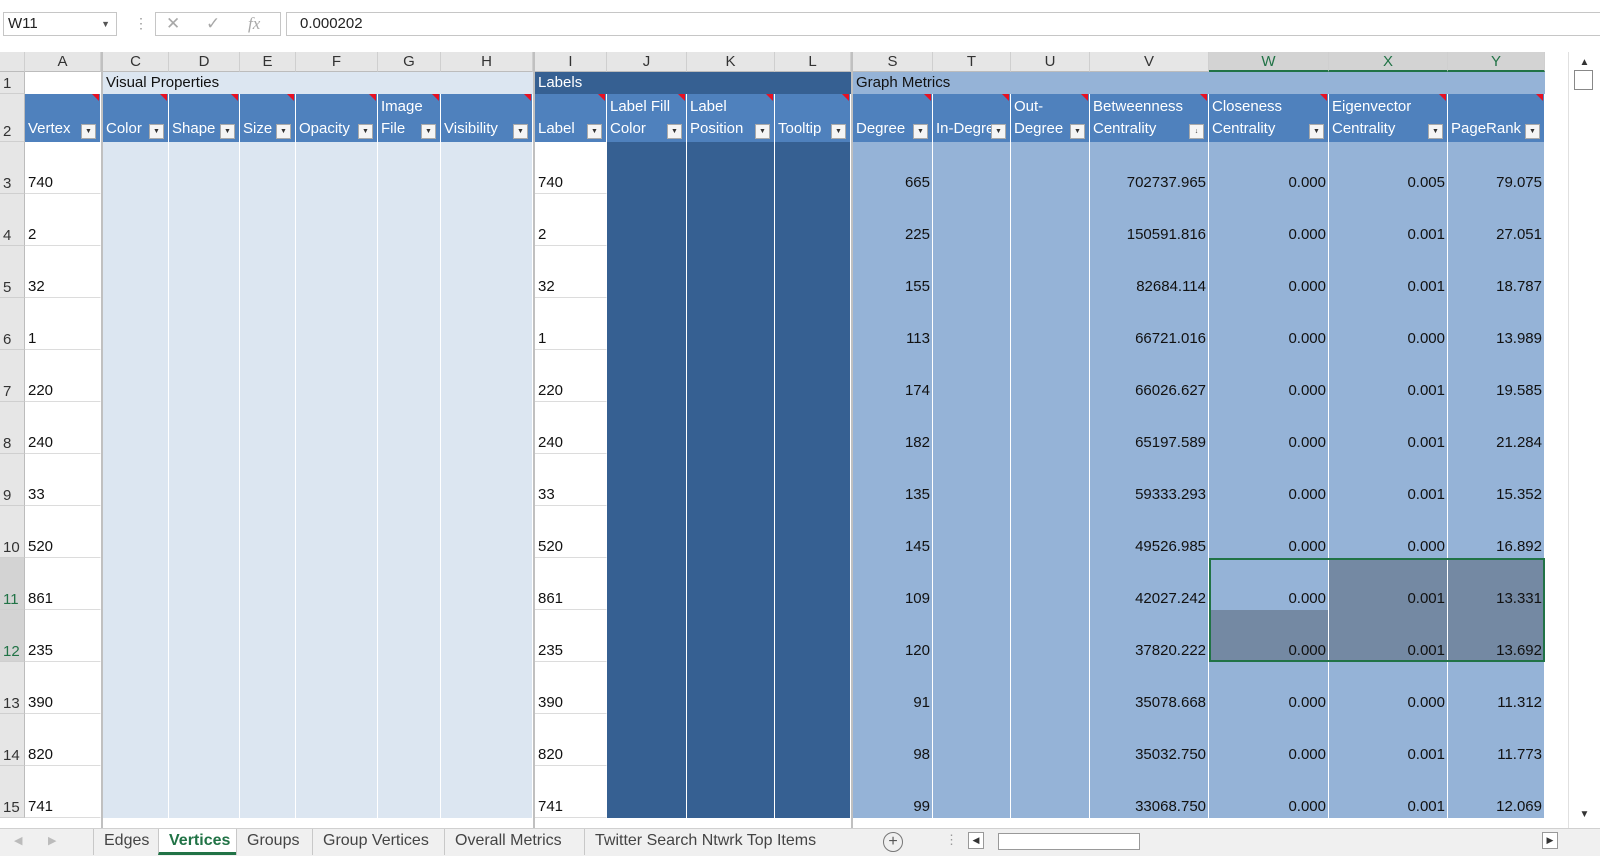  Describe the element at coordinates (204, 792) in the screenshot. I see `cell-d15` at that location.